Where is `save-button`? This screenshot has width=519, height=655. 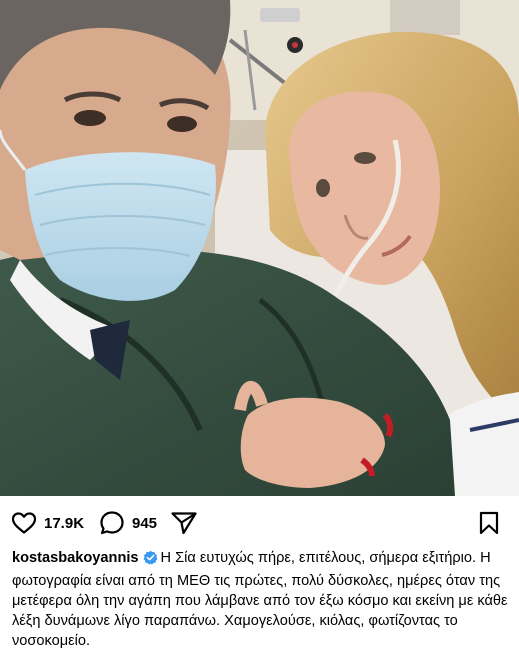
save-button is located at coordinates (489, 523).